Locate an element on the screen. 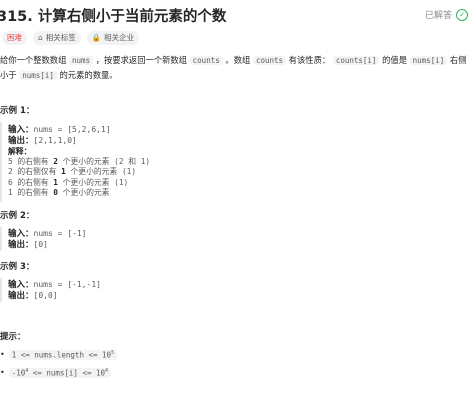 The image size is (474, 406). example-3-bar is located at coordinates (1, 290).